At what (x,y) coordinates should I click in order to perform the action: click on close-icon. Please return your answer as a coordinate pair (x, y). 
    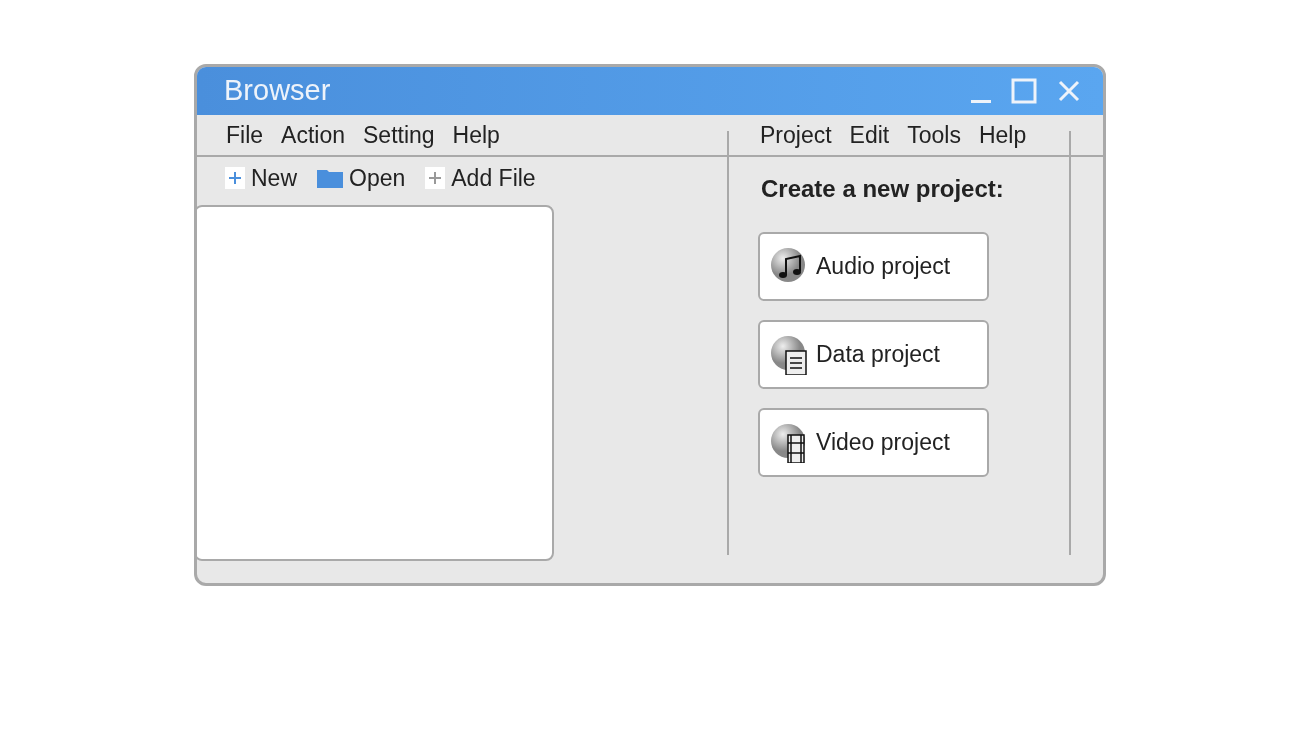
    Looking at the image, I should click on (1069, 91).